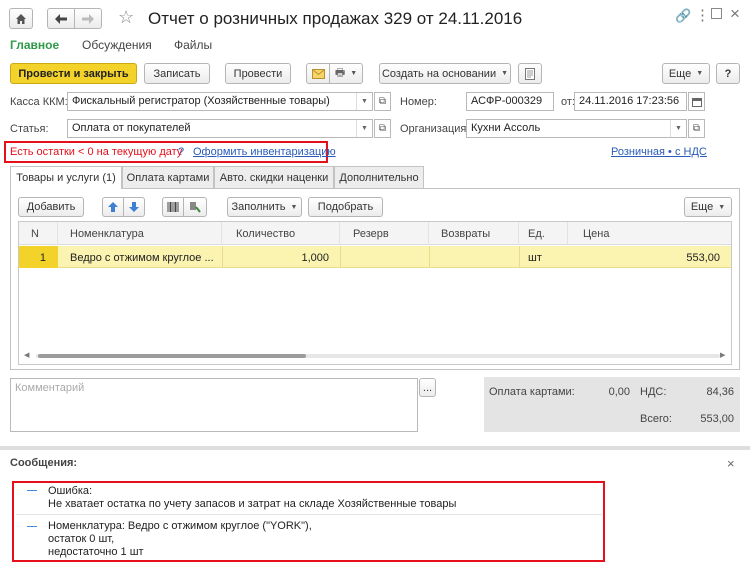 The image size is (750, 569). Describe the element at coordinates (168, 177) in the screenshot. I see `tab-card-payments: Оплата картами` at that location.